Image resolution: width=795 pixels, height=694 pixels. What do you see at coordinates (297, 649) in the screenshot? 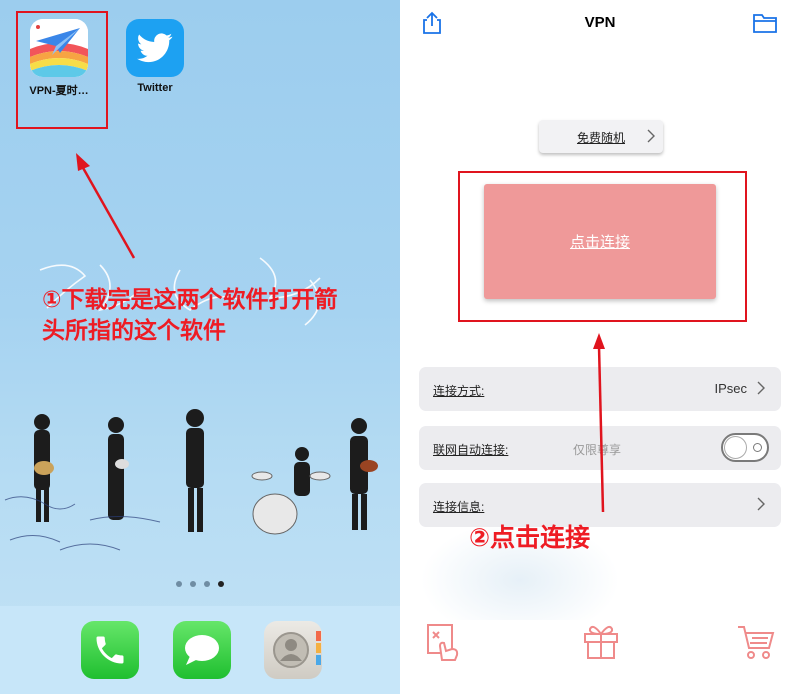
I see `contacts-icon` at bounding box center [297, 649].